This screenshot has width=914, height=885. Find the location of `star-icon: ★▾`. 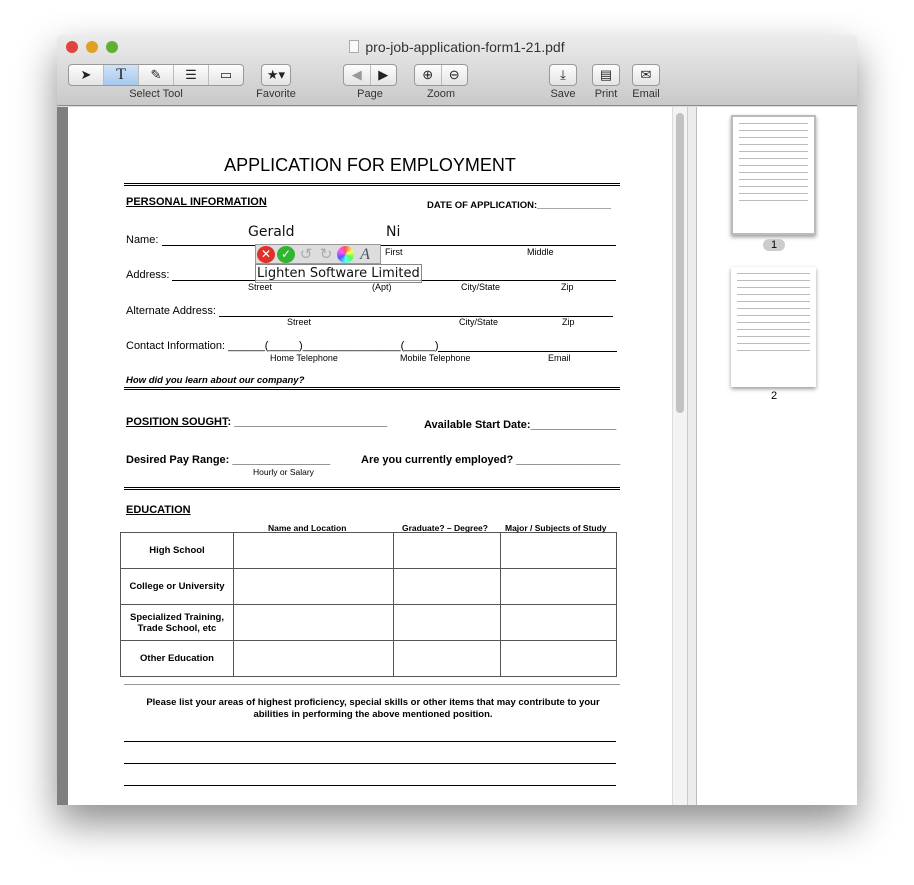

star-icon: ★▾ is located at coordinates (276, 74).